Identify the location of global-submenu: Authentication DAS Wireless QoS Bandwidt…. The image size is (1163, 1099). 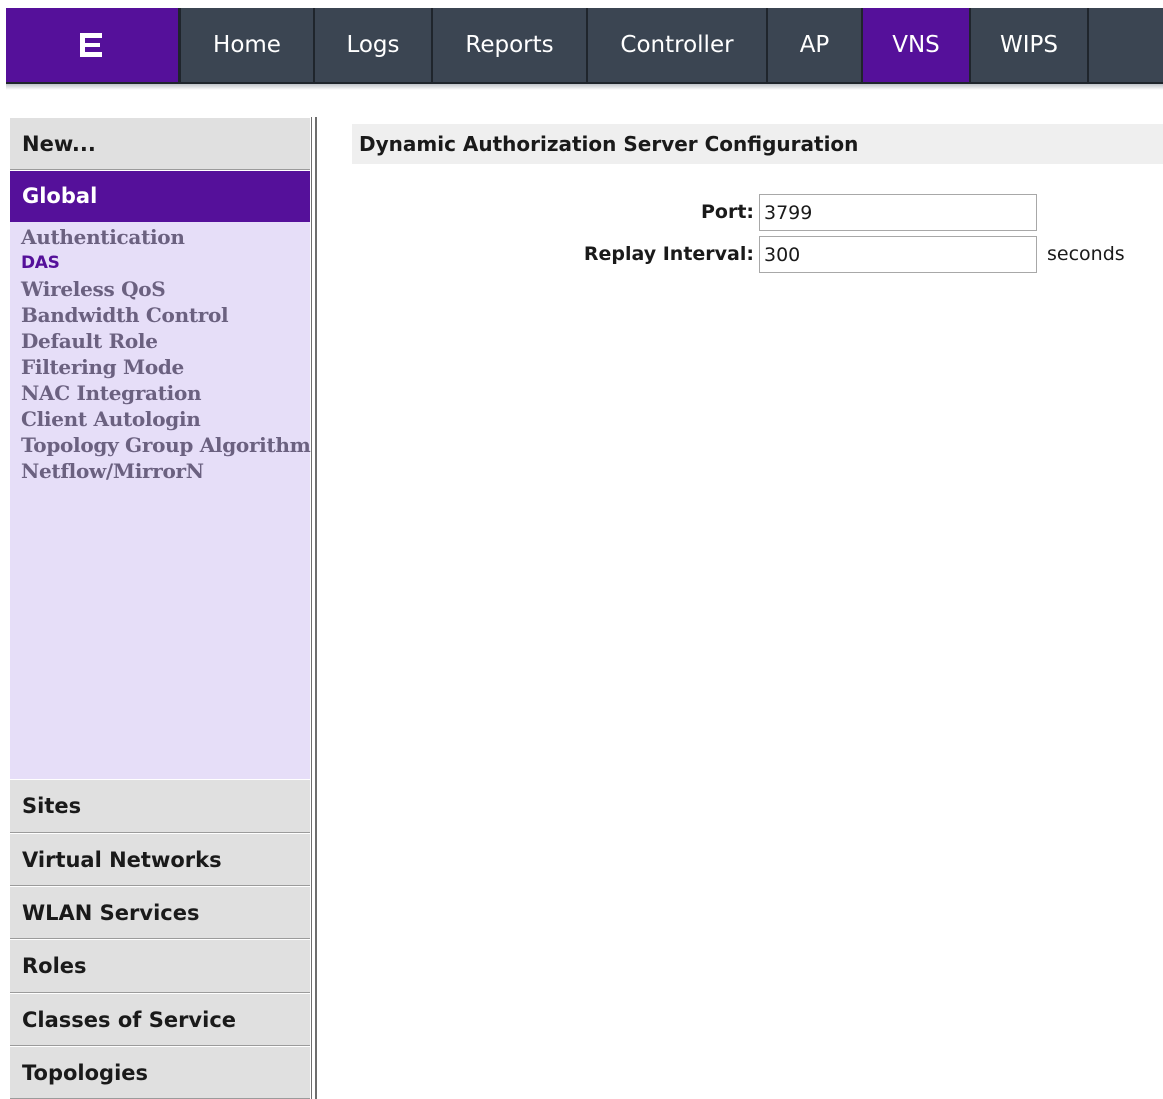
(166, 354).